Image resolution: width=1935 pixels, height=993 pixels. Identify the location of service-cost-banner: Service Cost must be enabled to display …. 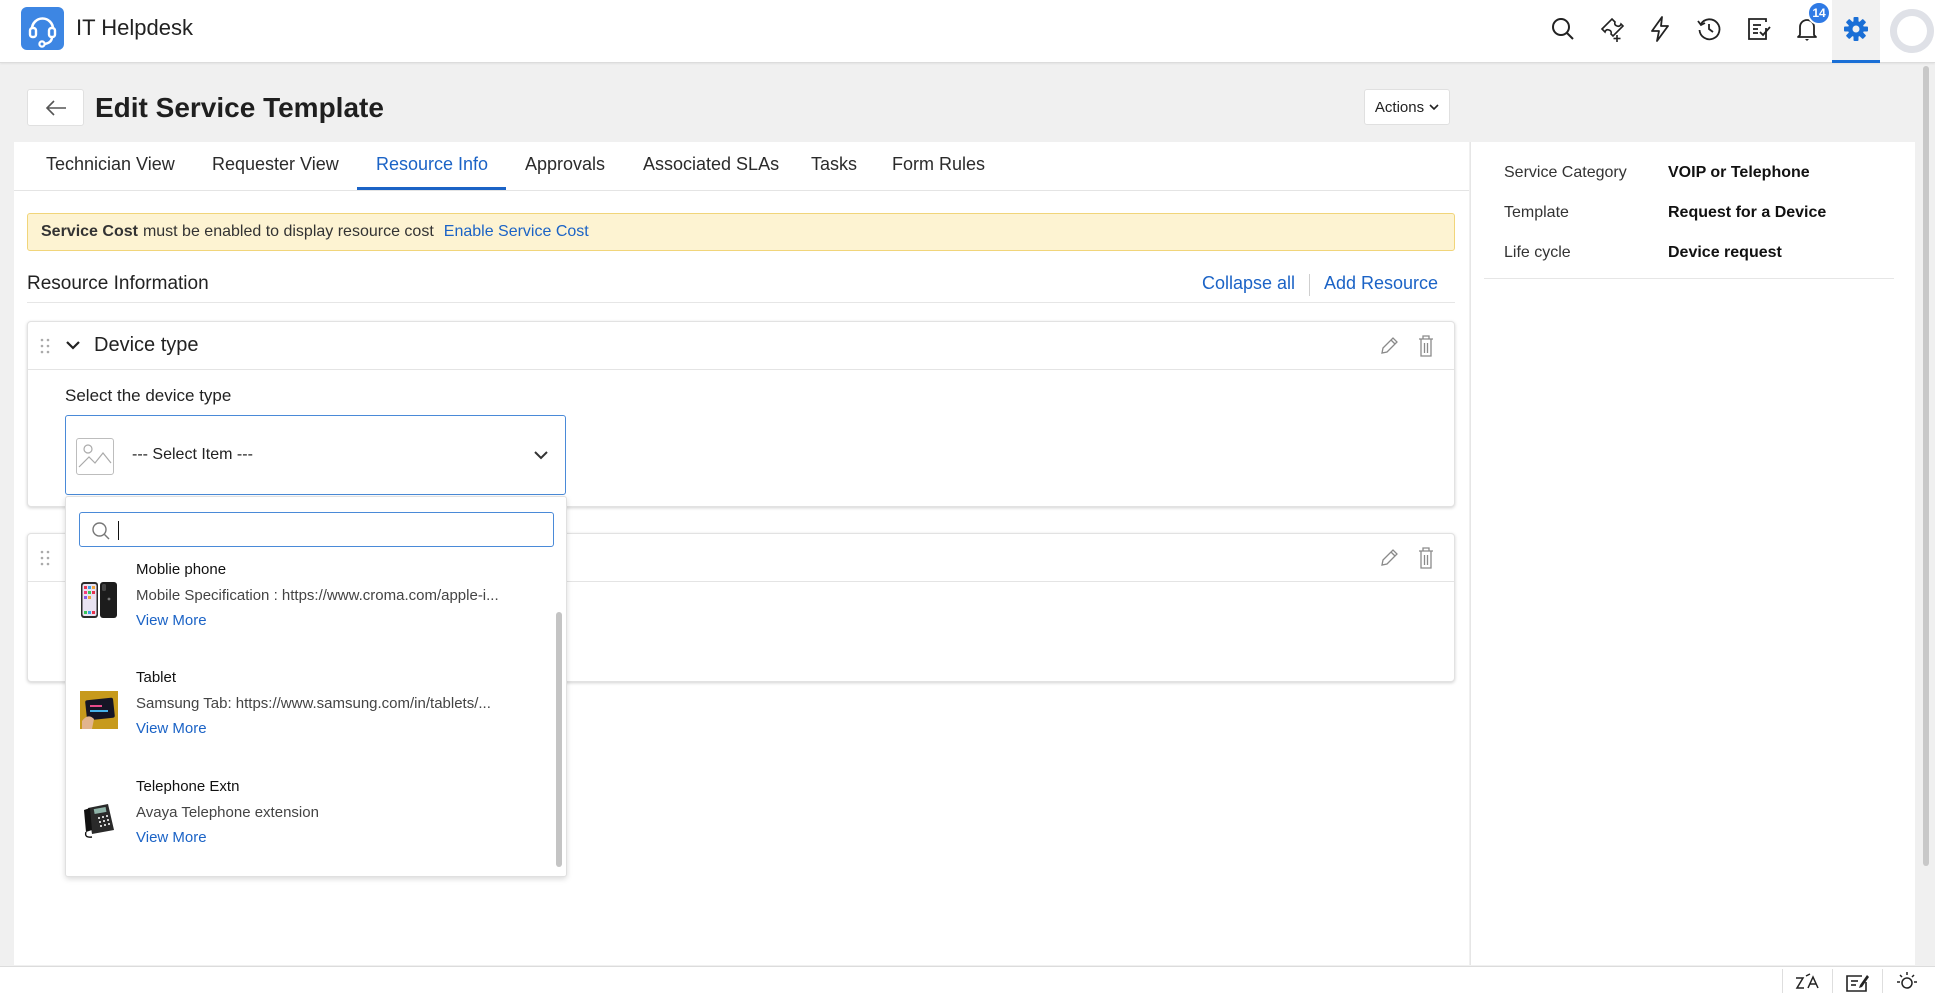
(741, 232).